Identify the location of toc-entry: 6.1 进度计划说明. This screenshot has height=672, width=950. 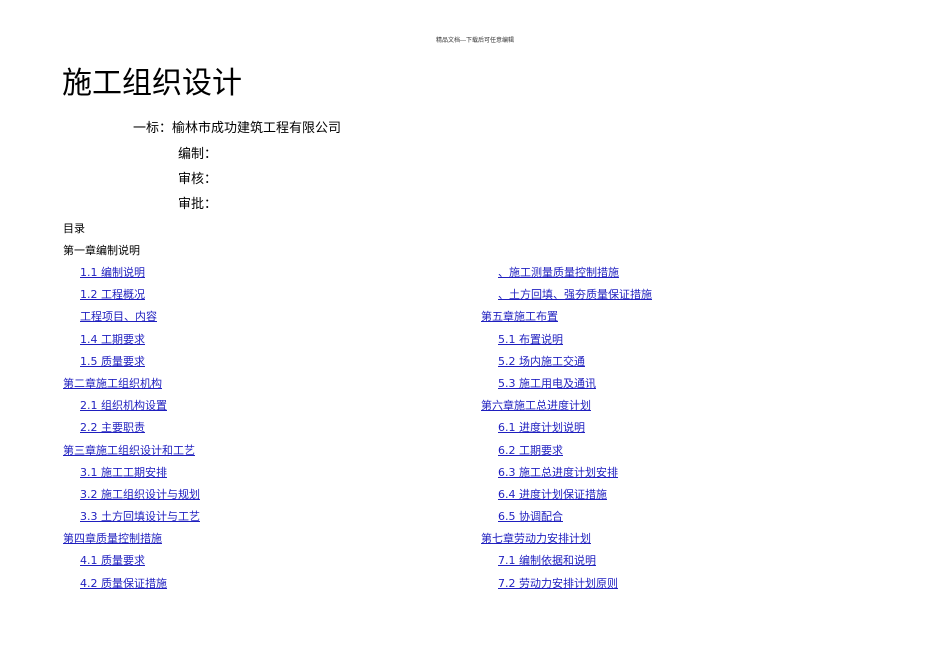
(566, 430).